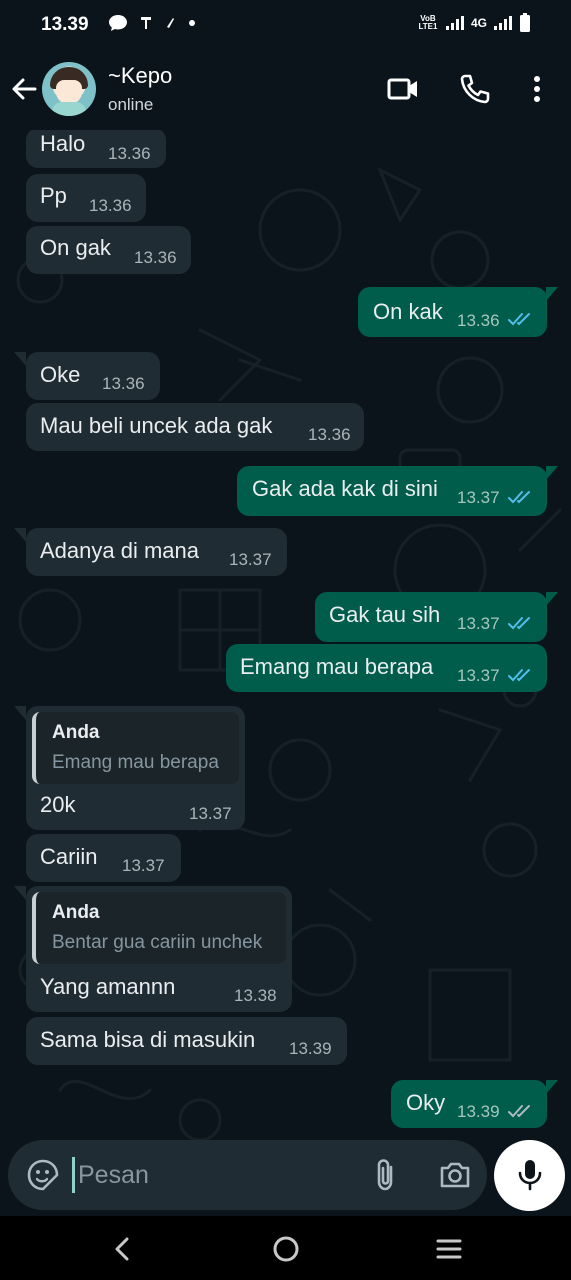 The width and height of the screenshot is (571, 1280). I want to click on voice-message-button, so click(529, 1175).